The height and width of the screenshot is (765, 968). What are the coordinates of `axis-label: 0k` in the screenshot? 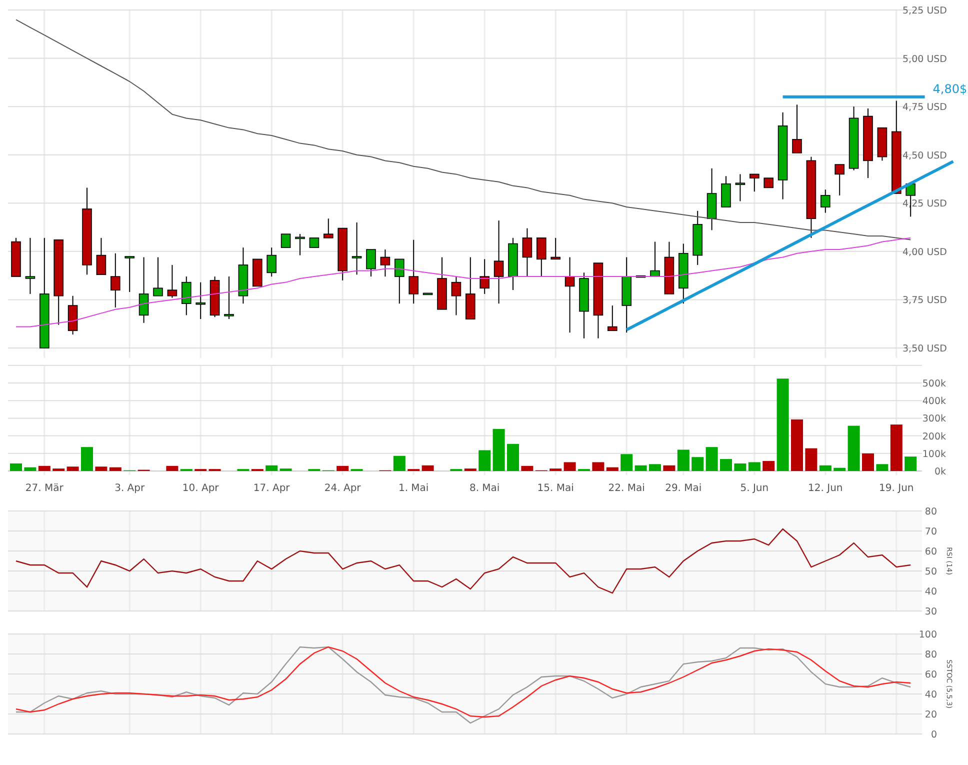 It's located at (940, 472).